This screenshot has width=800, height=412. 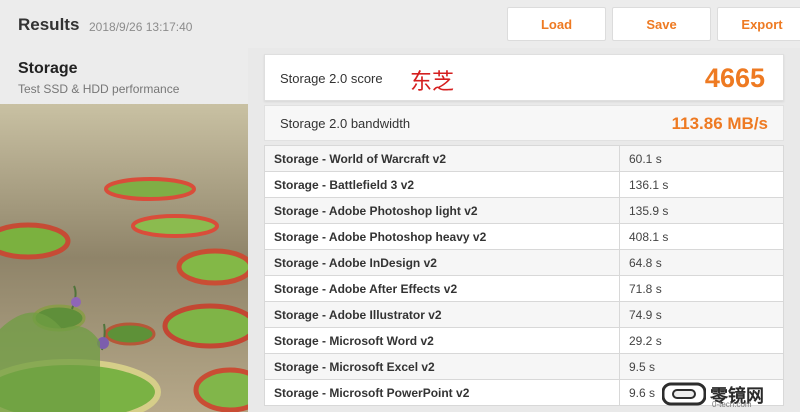 What do you see at coordinates (726, 395) in the screenshot?
I see `site-watermark: 零镜网 0-tech.com` at bounding box center [726, 395].